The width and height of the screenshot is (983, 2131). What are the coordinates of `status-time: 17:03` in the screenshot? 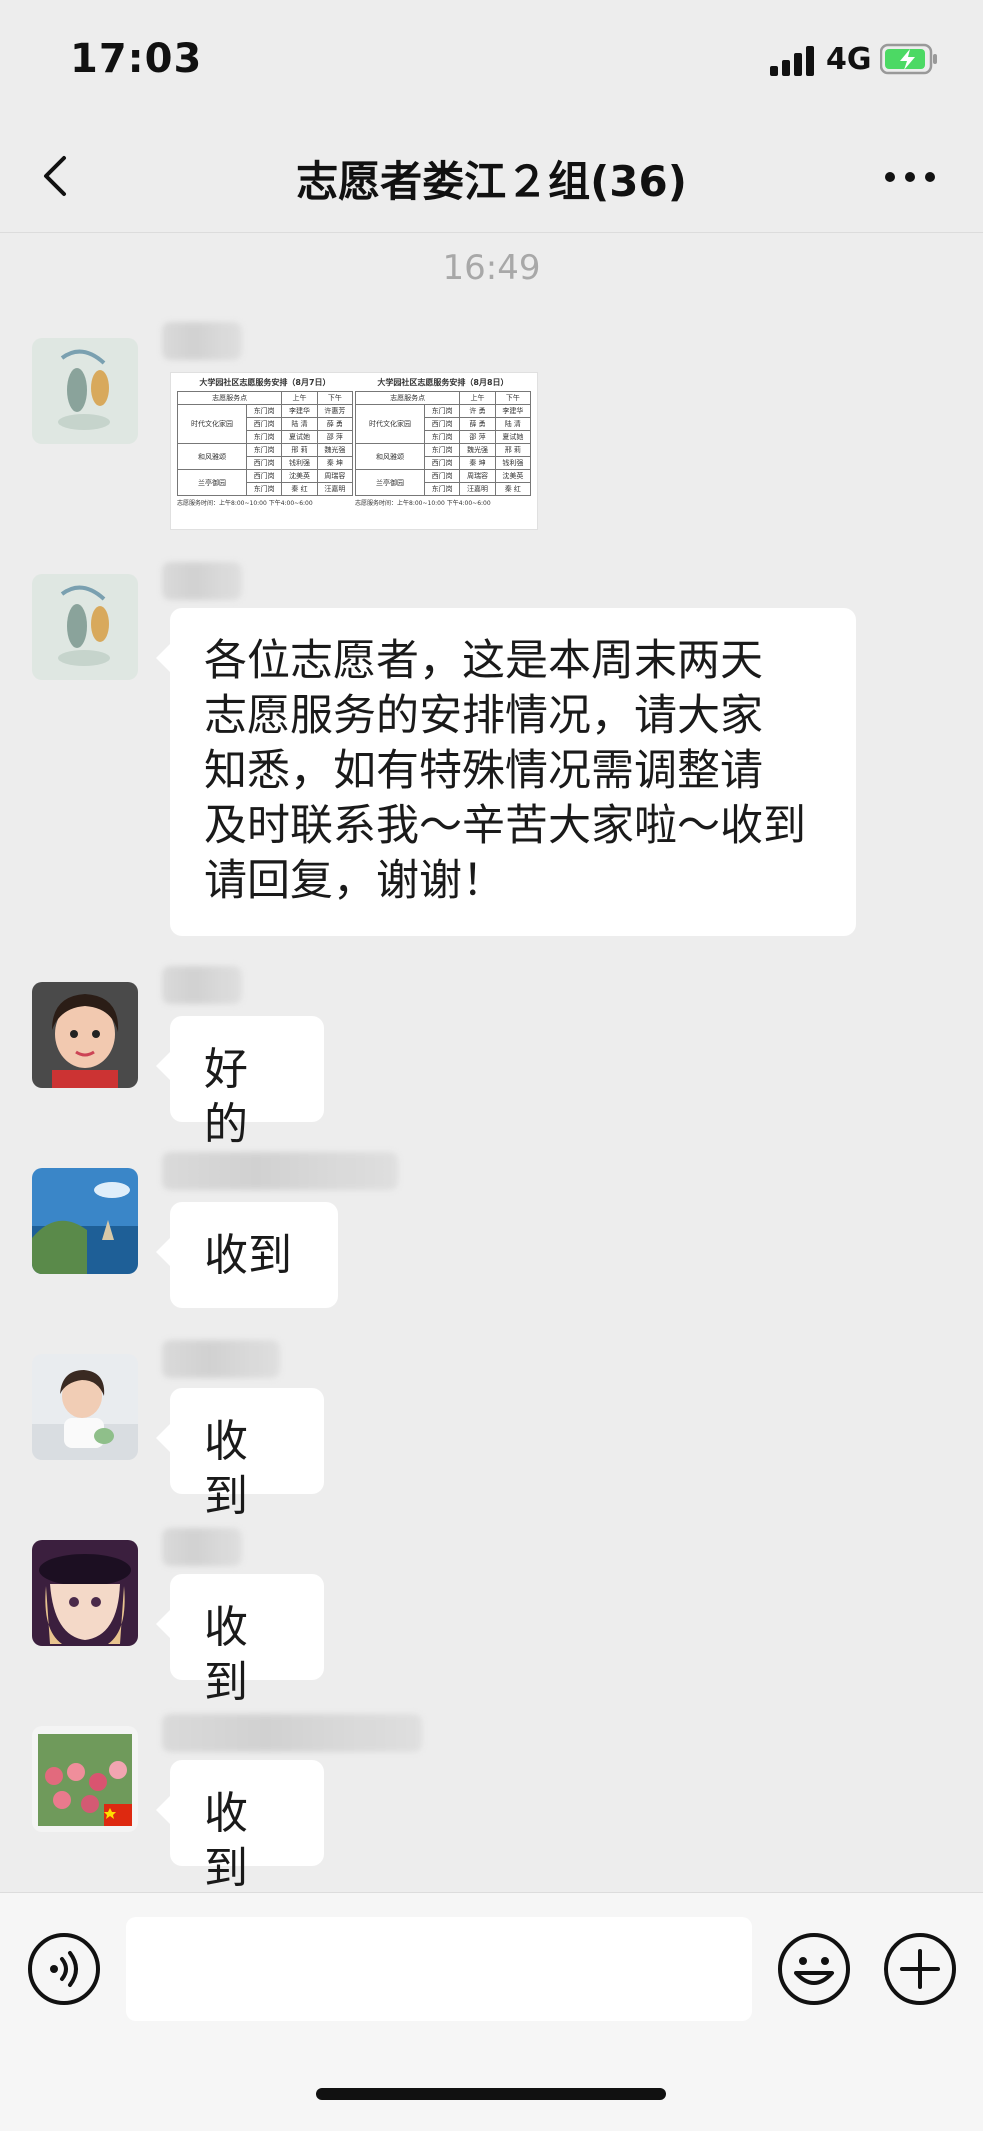 It's located at (136, 59).